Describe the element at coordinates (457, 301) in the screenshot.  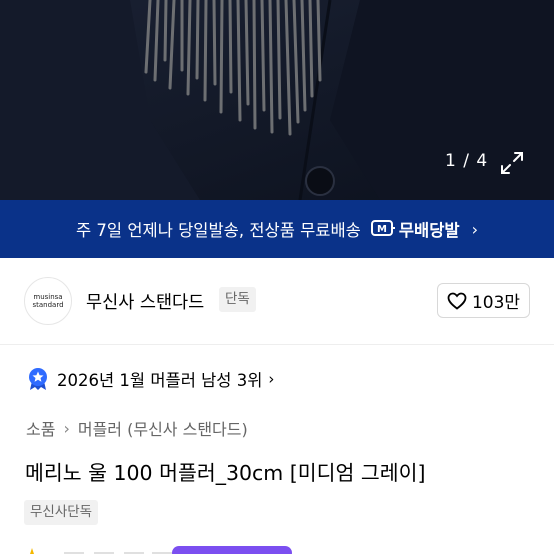
I see `heart-icon` at that location.